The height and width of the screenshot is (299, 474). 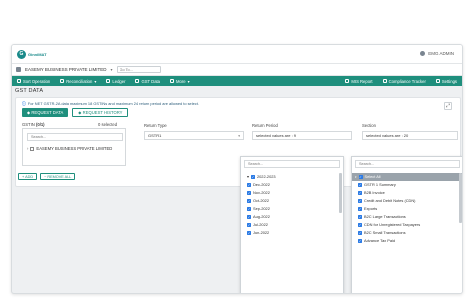 What do you see at coordinates (66, 69) in the screenshot?
I see `company-selector: EASEMY BUSINESS PRIVATE LIMITED` at bounding box center [66, 69].